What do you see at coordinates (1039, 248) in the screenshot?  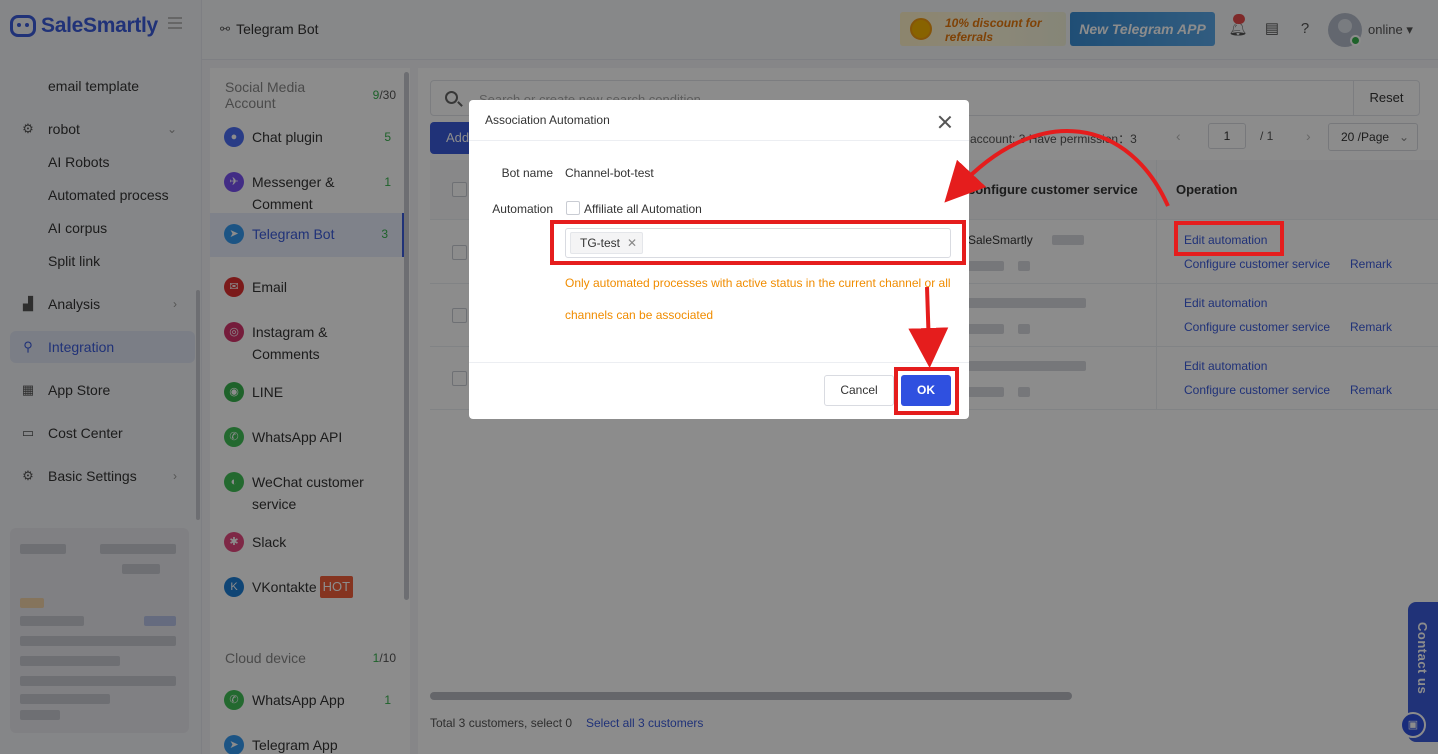 I see `annotation-arrows` at bounding box center [1039, 248].